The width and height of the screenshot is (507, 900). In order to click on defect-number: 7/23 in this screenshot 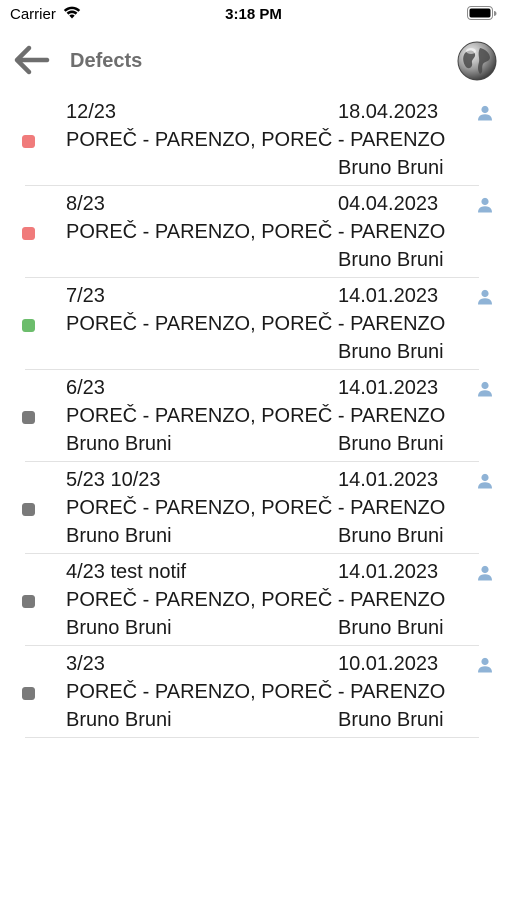, I will do `click(85, 296)`.